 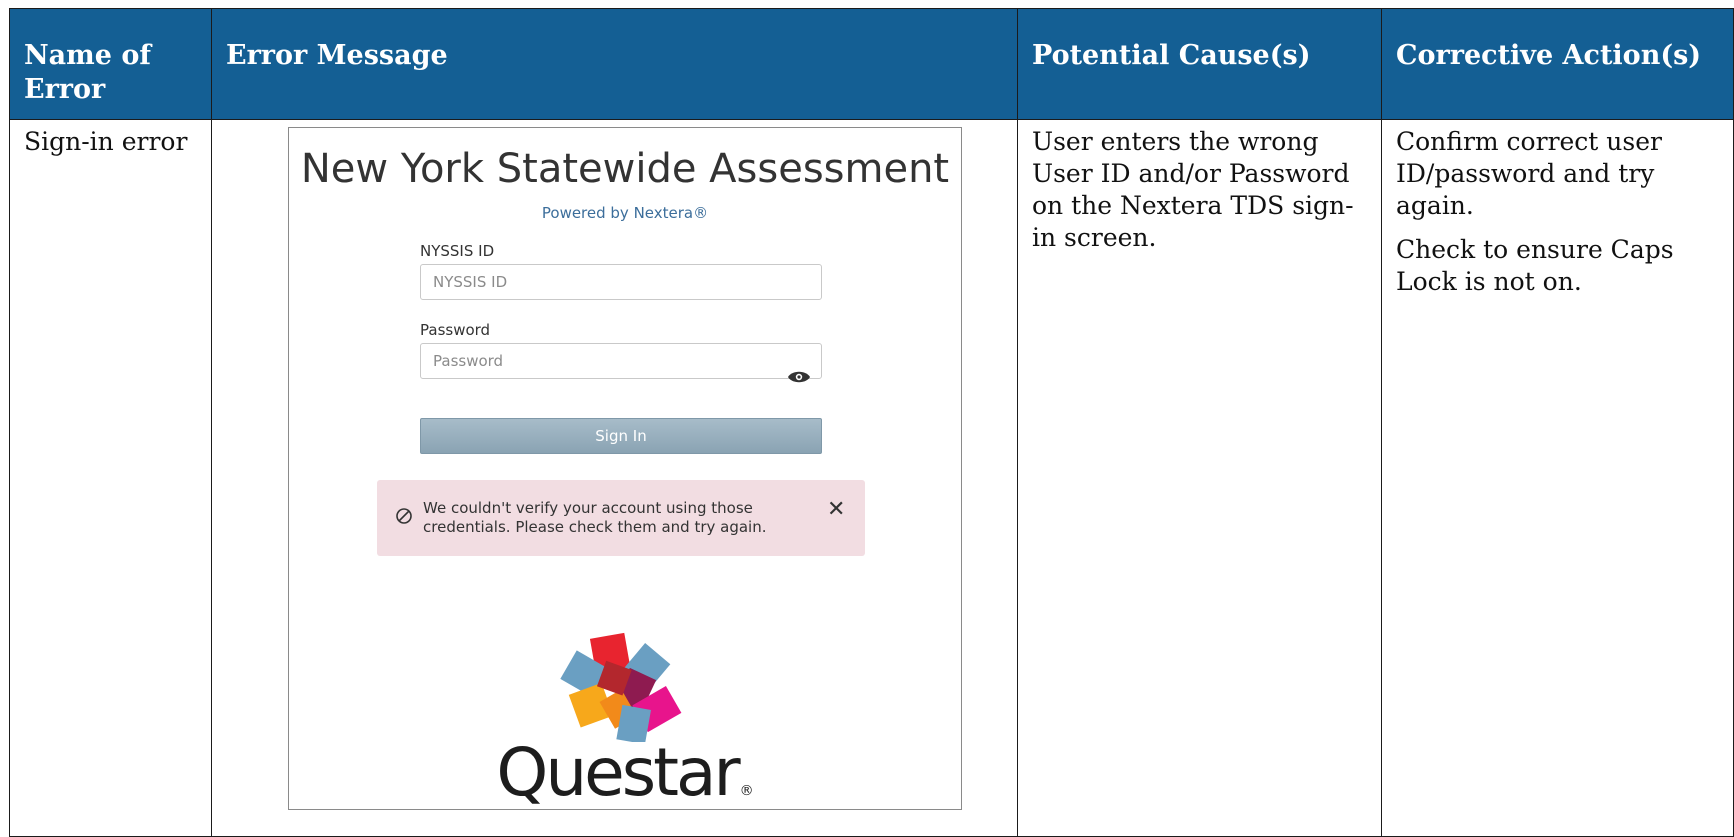 I want to click on error-name-cell: Sign-in error, so click(x=110, y=478).